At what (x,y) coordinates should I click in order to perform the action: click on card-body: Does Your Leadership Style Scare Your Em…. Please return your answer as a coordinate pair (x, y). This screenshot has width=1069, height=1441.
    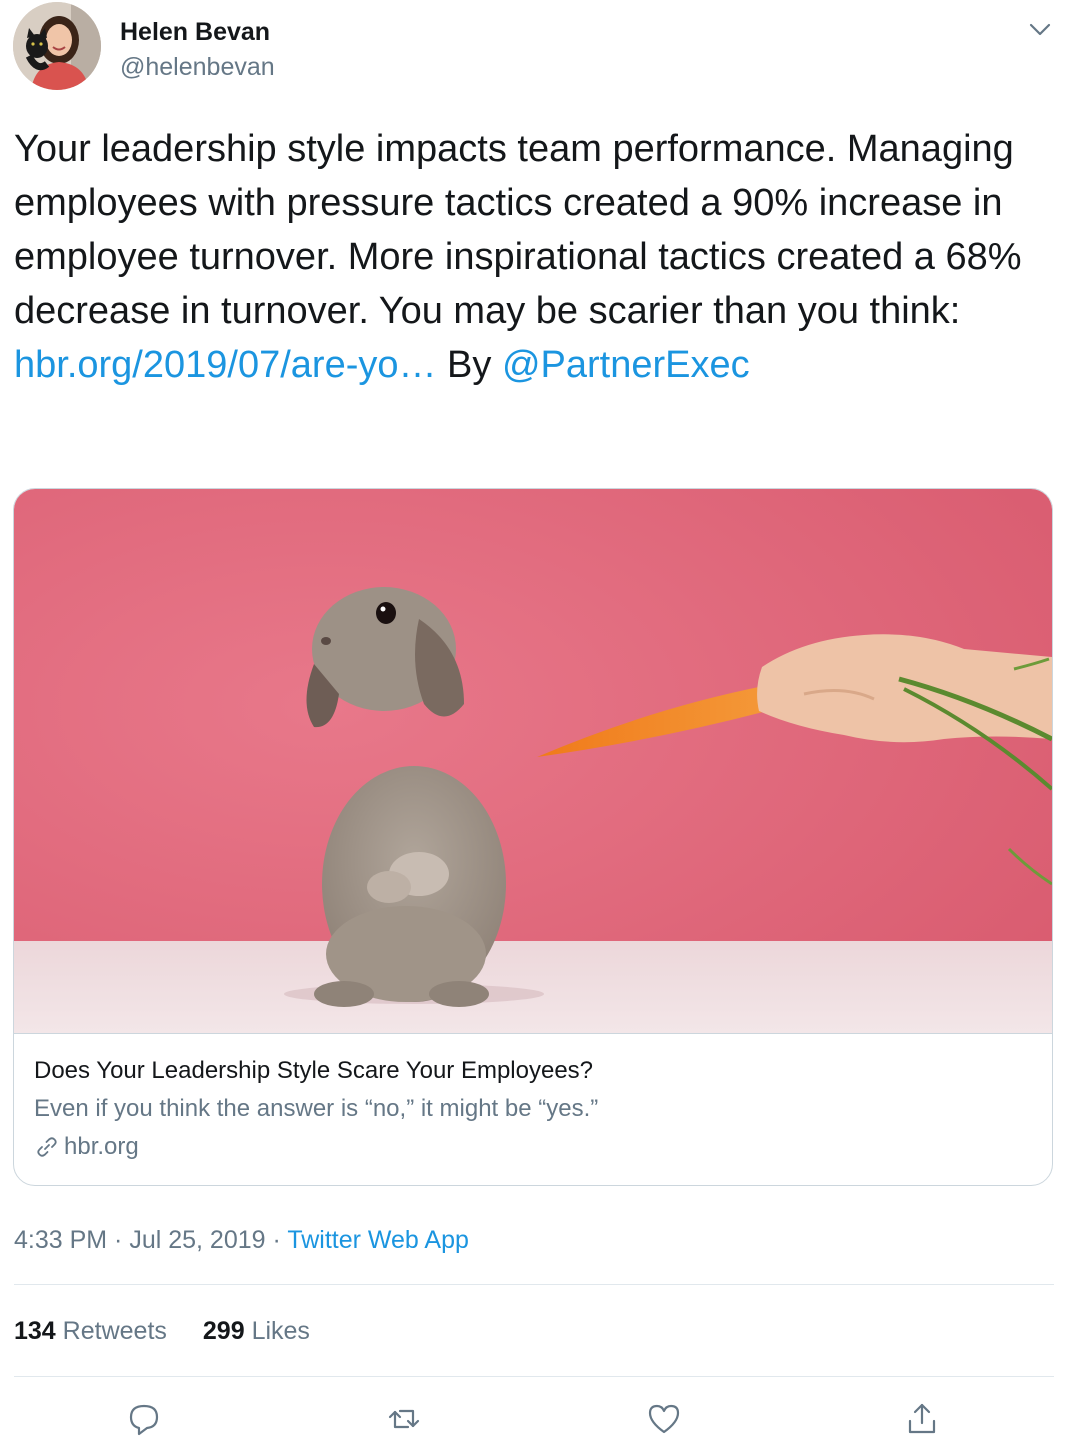
    Looking at the image, I should click on (534, 1109).